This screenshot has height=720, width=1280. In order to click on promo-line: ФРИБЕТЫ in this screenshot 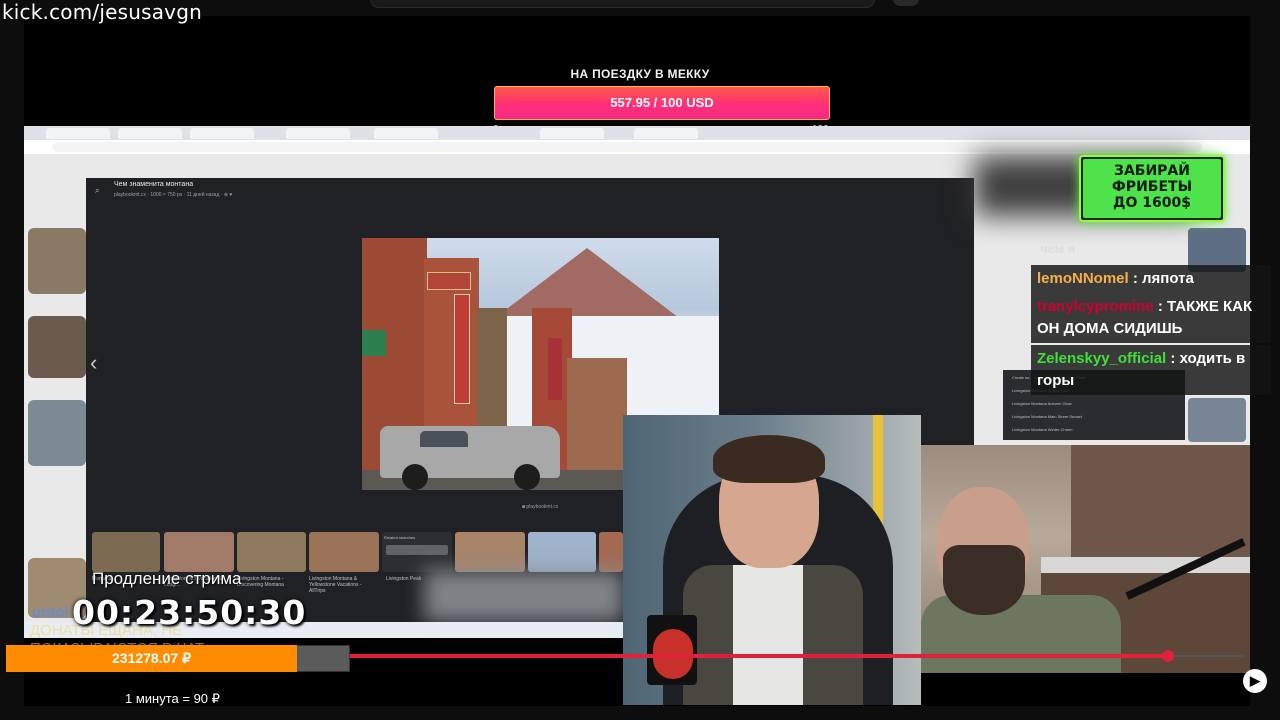, I will do `click(1152, 187)`.